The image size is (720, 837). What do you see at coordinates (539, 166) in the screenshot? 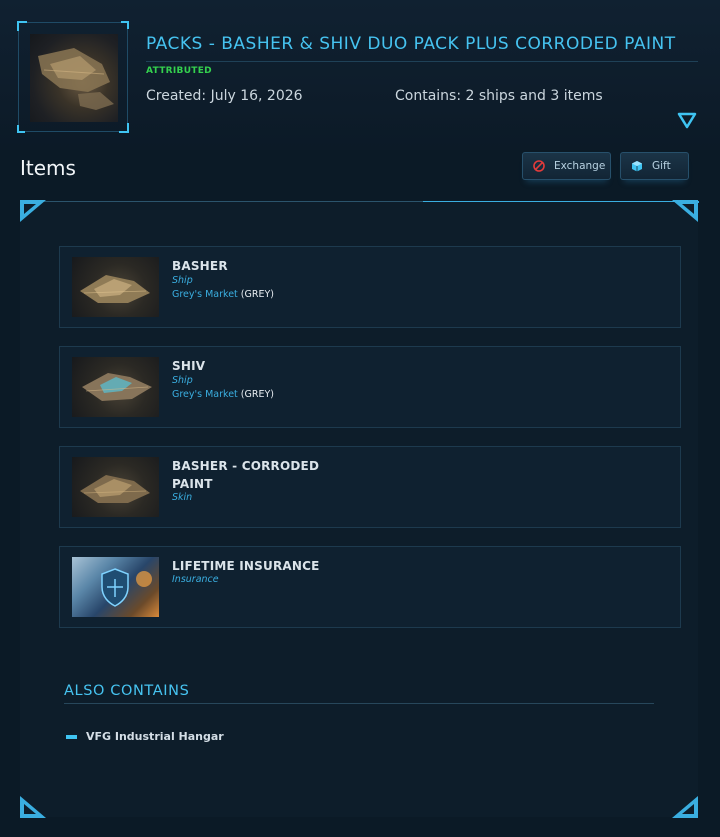
I see `no-entry-icon` at bounding box center [539, 166].